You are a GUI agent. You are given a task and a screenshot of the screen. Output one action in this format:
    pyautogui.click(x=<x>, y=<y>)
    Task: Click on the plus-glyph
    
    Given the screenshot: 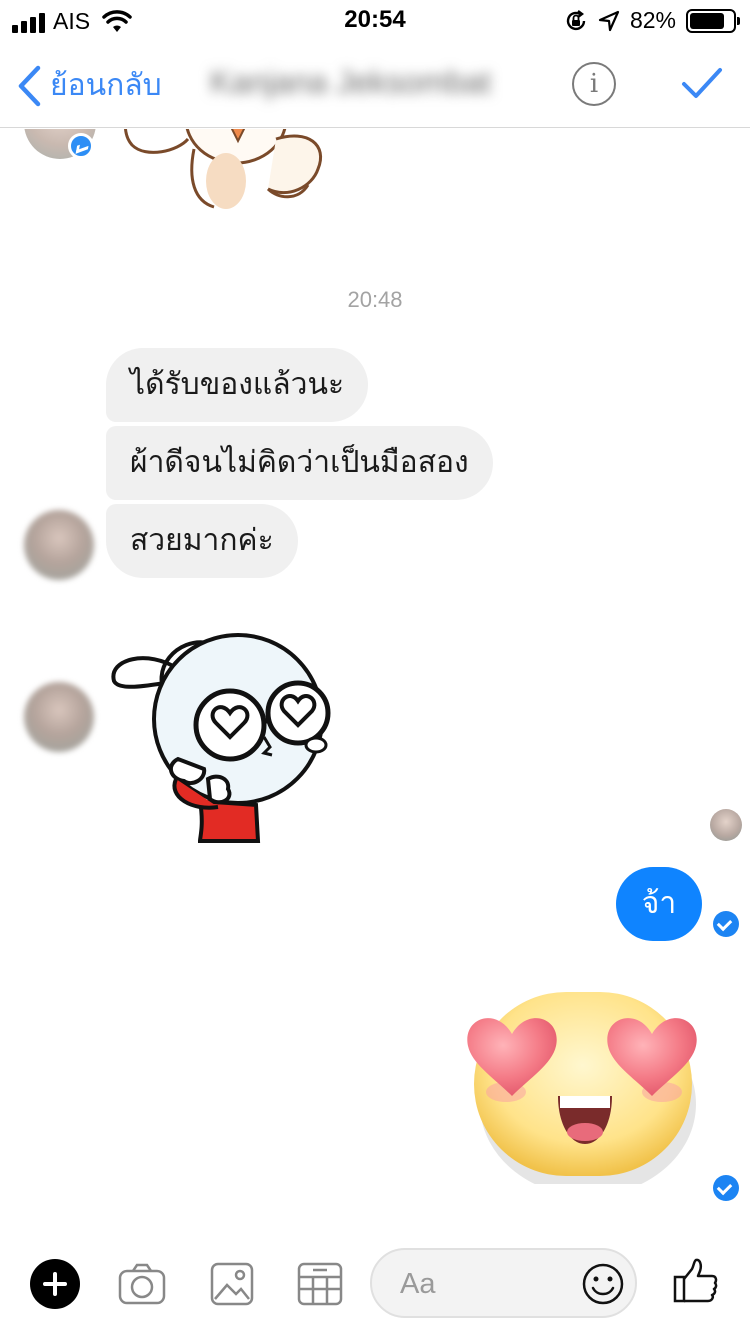 What is the action you would take?
    pyautogui.click(x=55, y=1284)
    